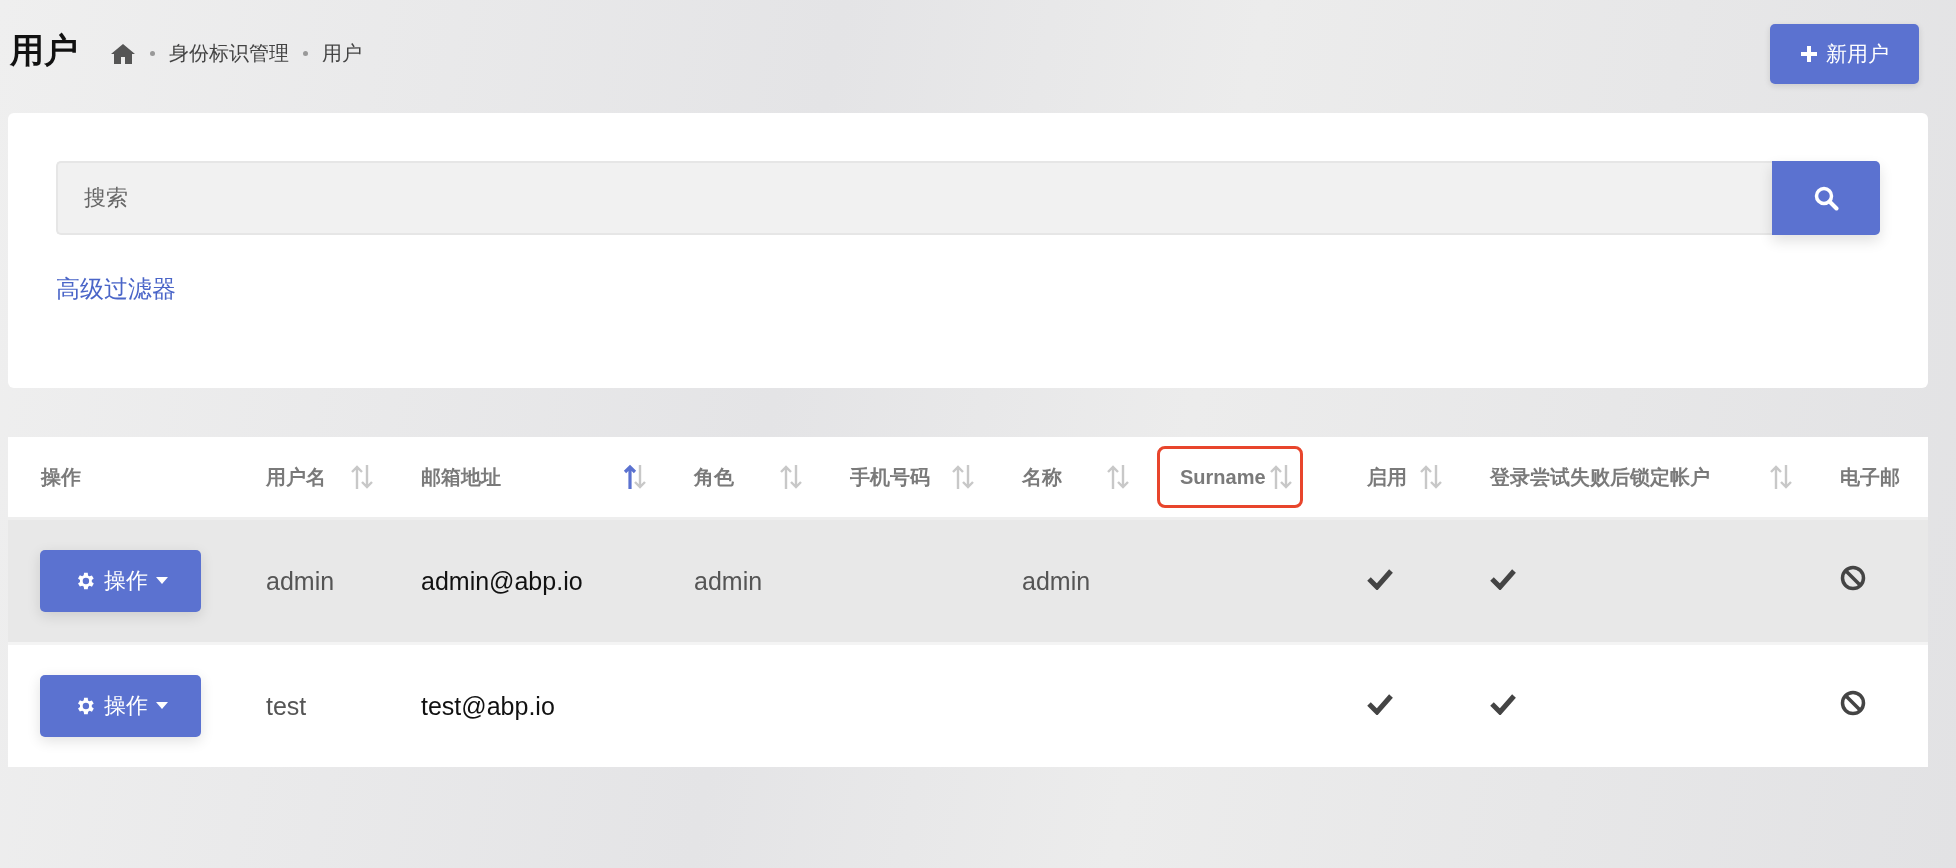 This screenshot has width=1956, height=868. Describe the element at coordinates (44, 50) in the screenshot. I see `page-title: 用户` at that location.